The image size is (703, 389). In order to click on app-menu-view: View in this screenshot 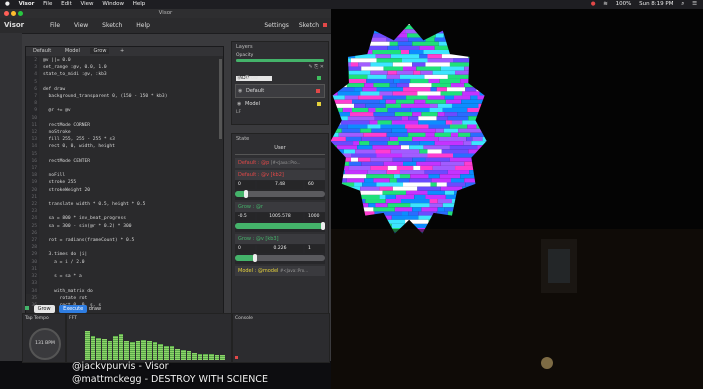, I will do `click(81, 25)`.